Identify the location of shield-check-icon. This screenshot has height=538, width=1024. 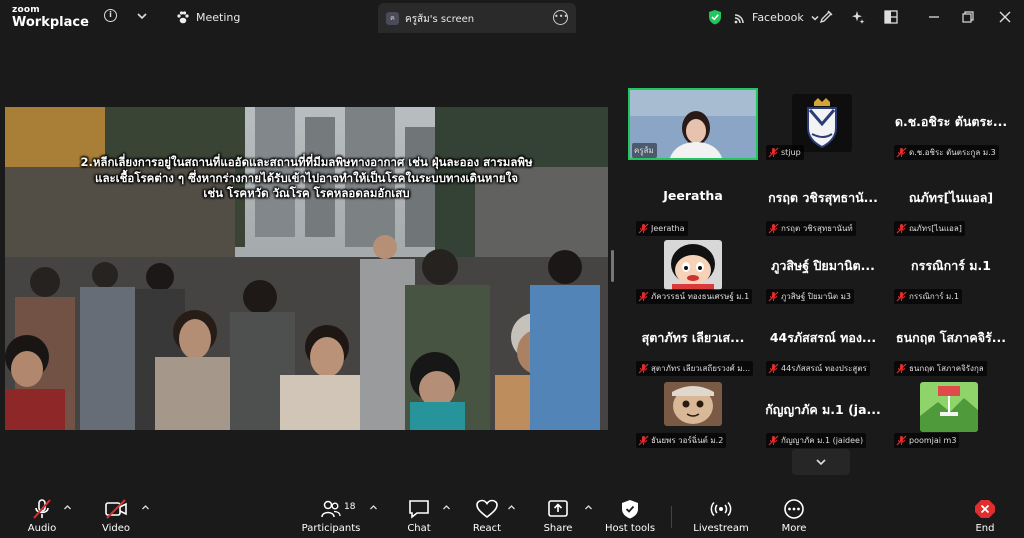
(715, 17).